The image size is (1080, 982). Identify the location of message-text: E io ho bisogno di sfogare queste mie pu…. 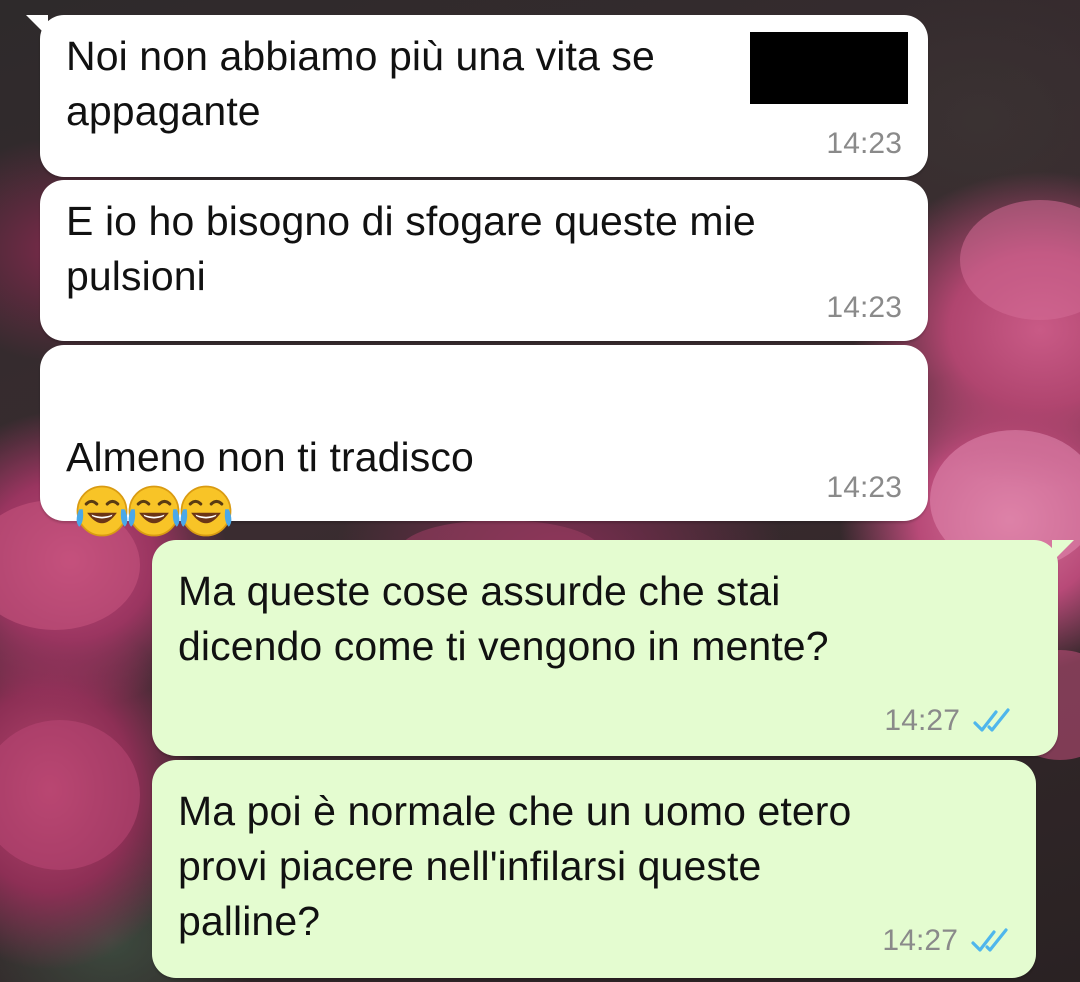
(411, 248).